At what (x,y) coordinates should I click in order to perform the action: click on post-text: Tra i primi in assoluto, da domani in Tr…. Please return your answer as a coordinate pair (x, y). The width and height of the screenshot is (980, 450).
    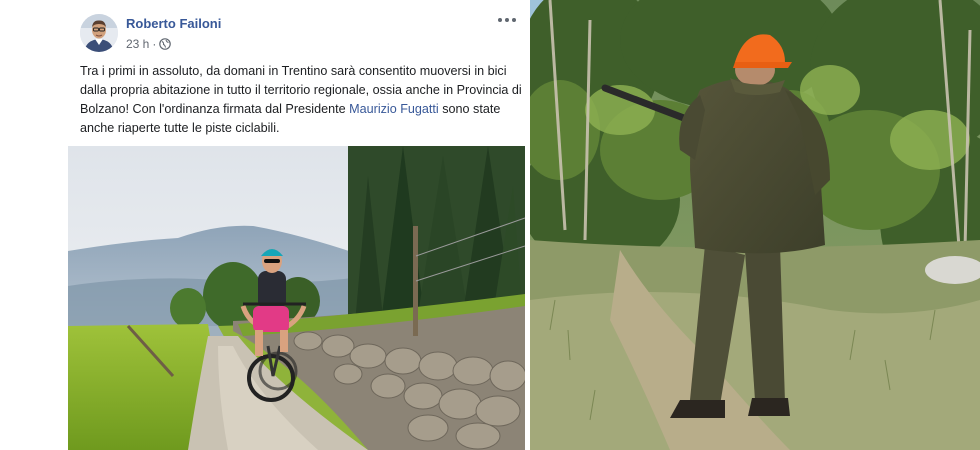
    Looking at the image, I should click on (302, 100).